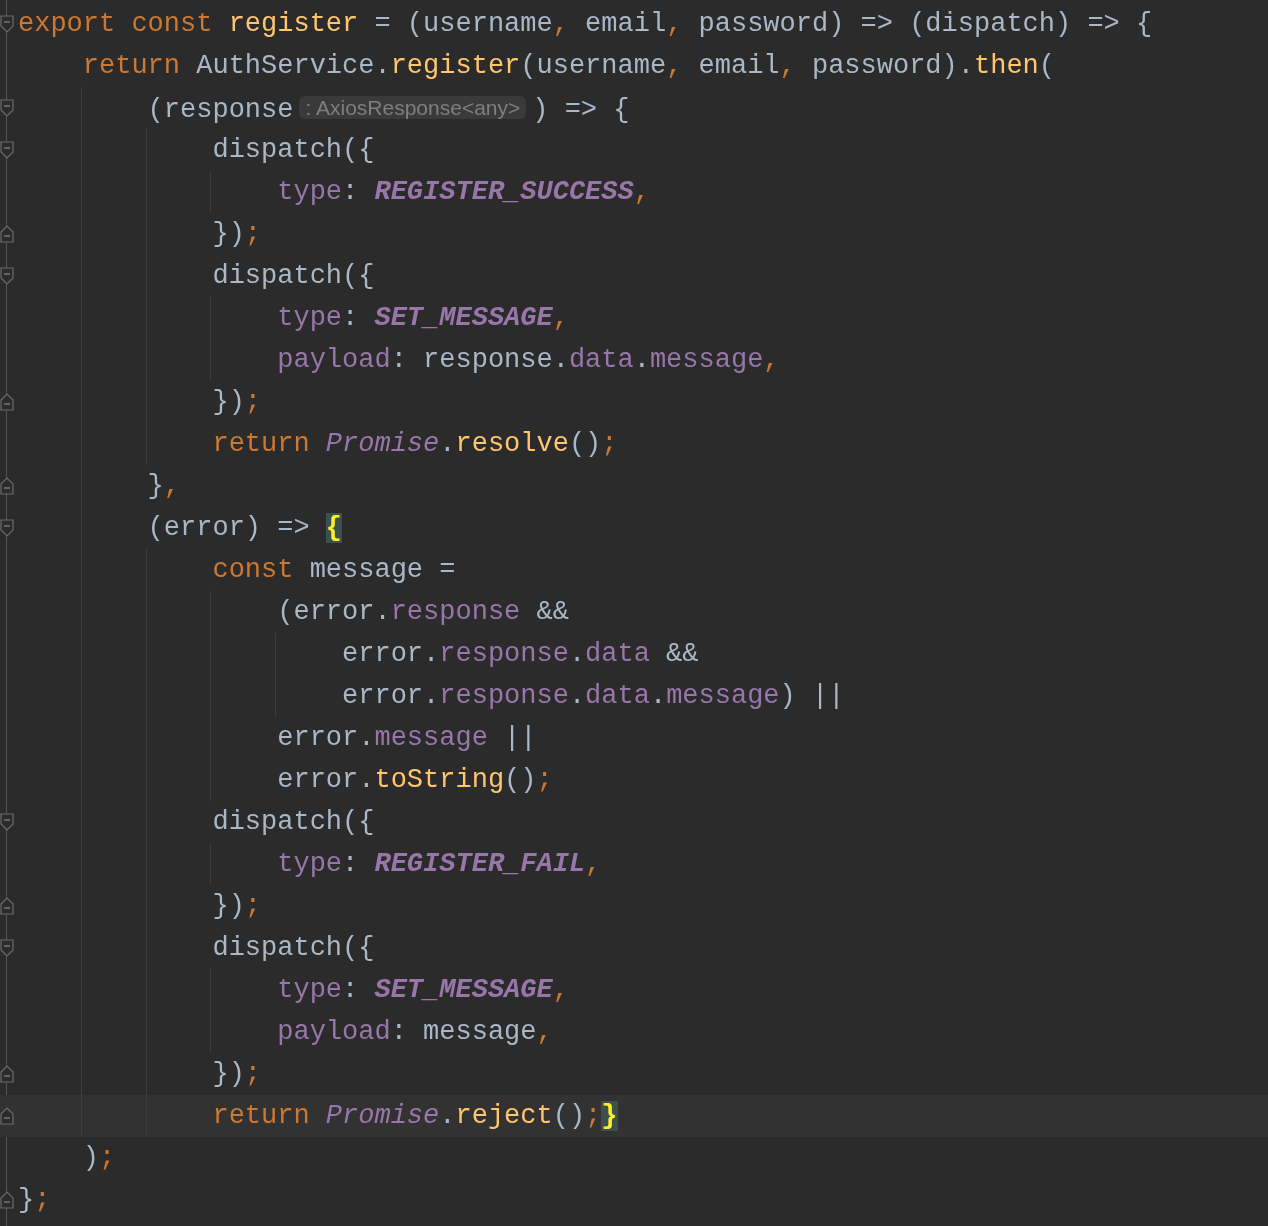 The width and height of the screenshot is (1268, 1226). I want to click on code-line: return AuthService.register(username, email, password).then(, so click(568, 66).